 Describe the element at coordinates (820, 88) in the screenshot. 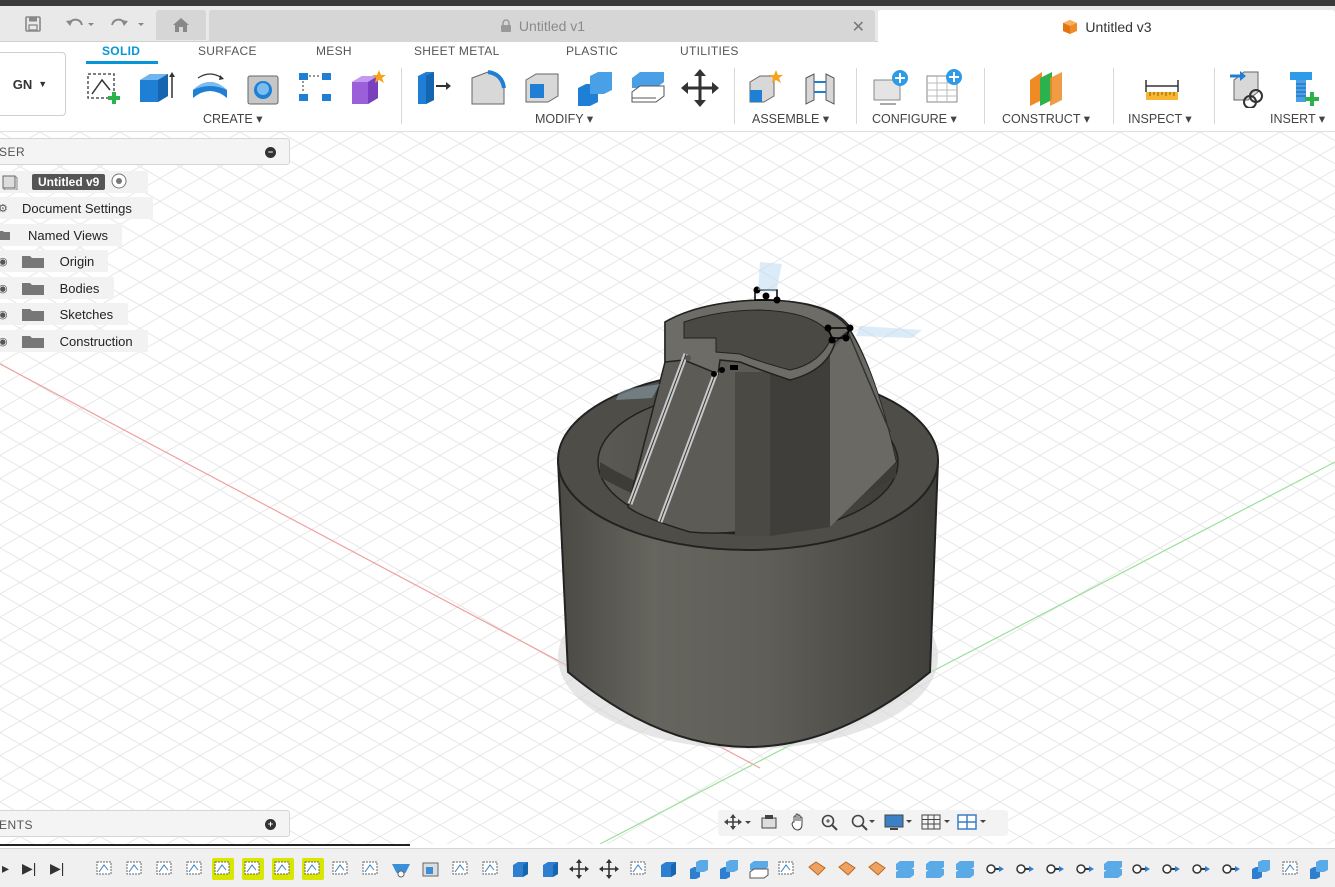

I see `joint-icon` at that location.